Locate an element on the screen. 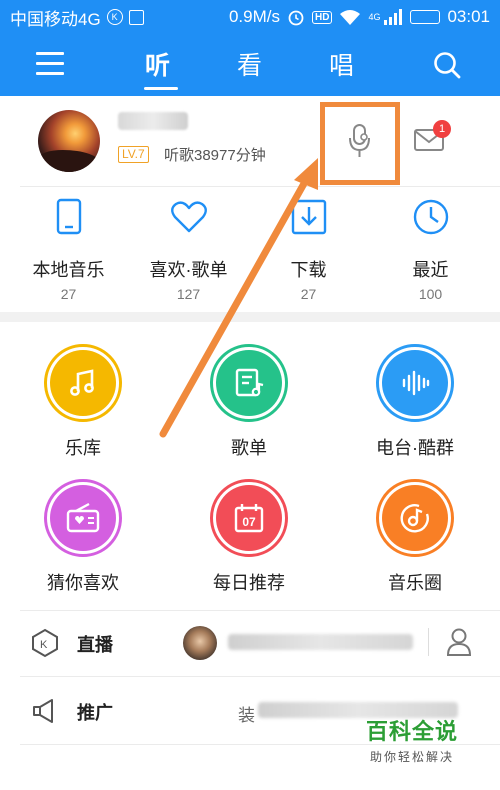 The image size is (500, 790). feature-label: 乐库 is located at coordinates (83, 448).